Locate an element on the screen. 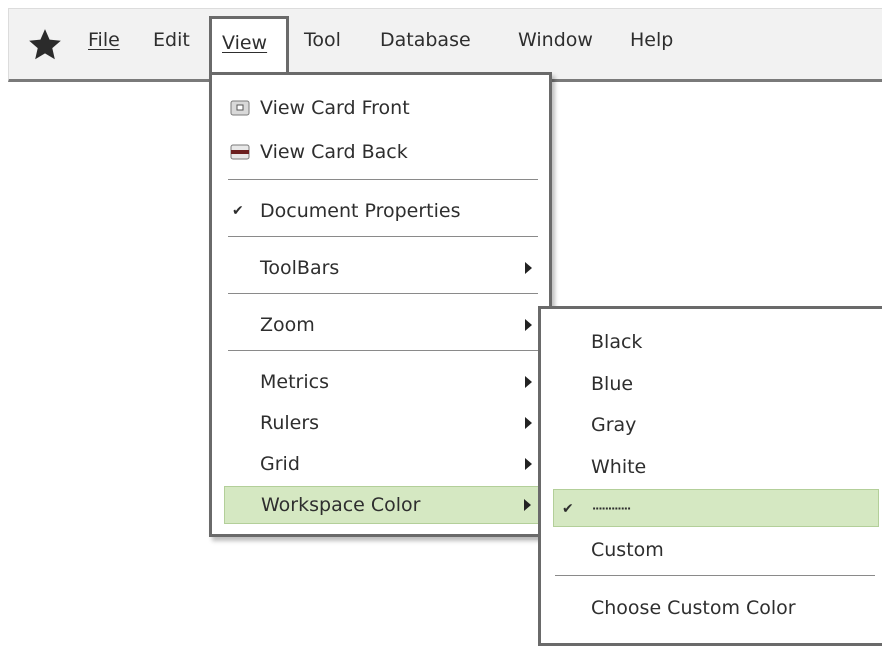 This screenshot has width=882, height=646. current-color-label: ············ is located at coordinates (611, 508).